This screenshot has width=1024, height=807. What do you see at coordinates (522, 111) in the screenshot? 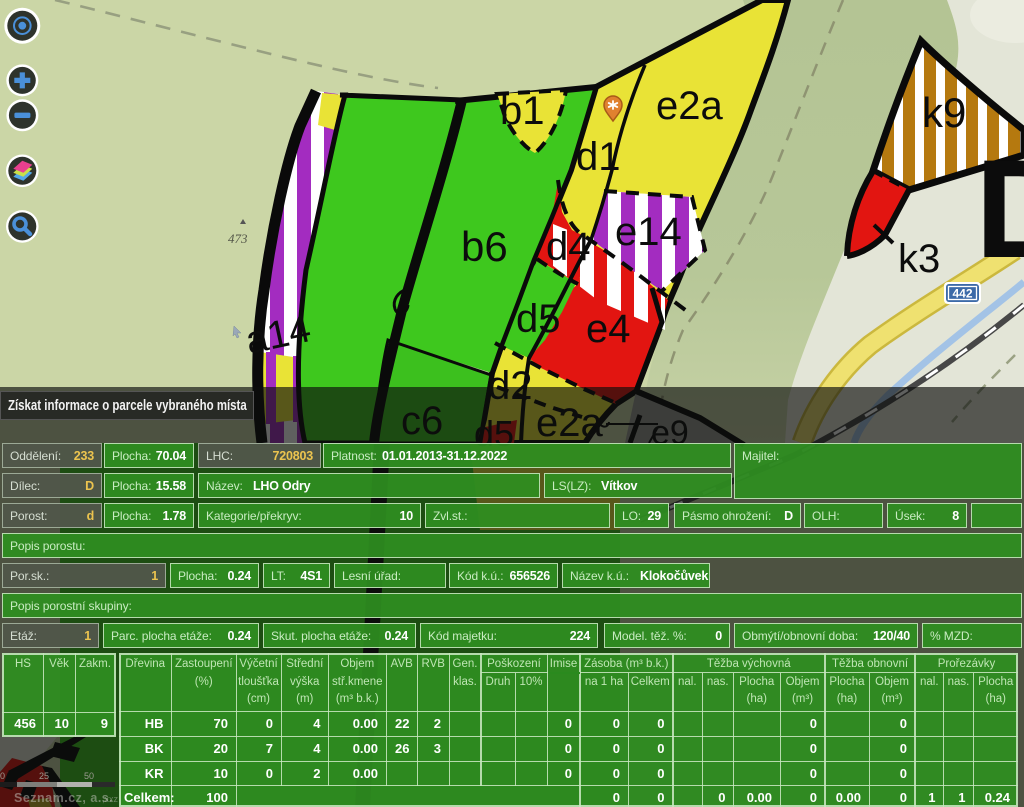
I see `svg-text: b1` at bounding box center [522, 111].